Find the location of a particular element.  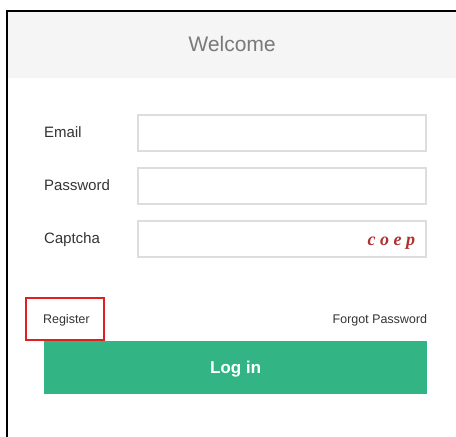

captcha-text: c o e p is located at coordinates (391, 239).